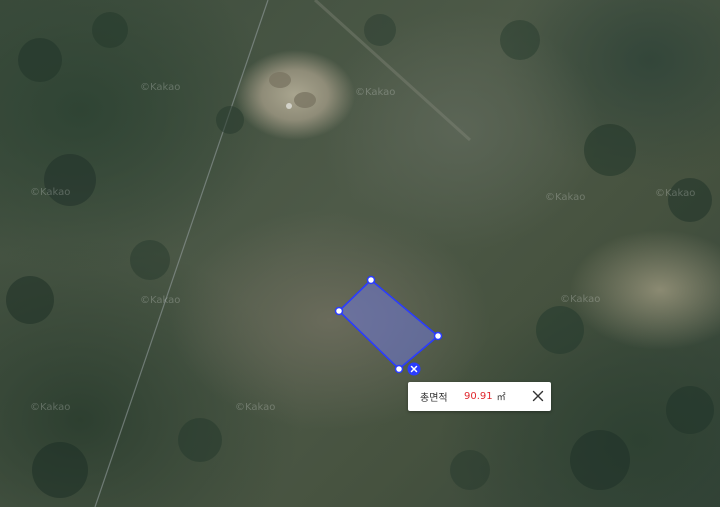  I want to click on close-tooltip-button, so click(538, 396).